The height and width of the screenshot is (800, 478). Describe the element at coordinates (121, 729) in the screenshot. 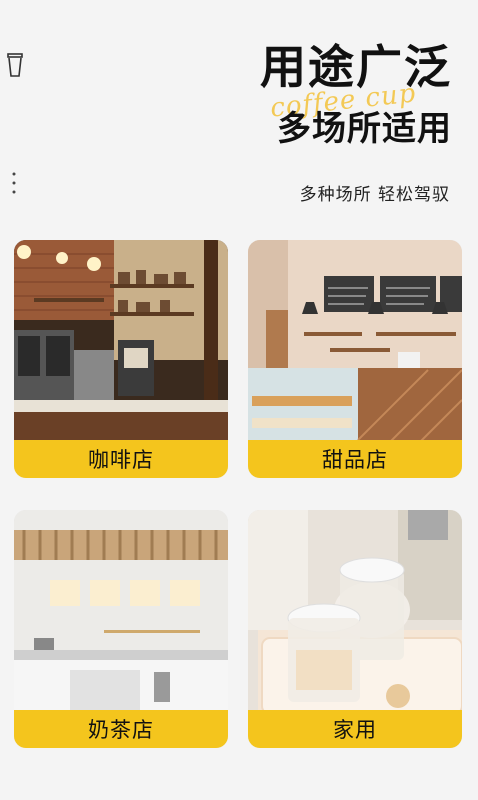

I see `card-label: 奶茶店` at that location.